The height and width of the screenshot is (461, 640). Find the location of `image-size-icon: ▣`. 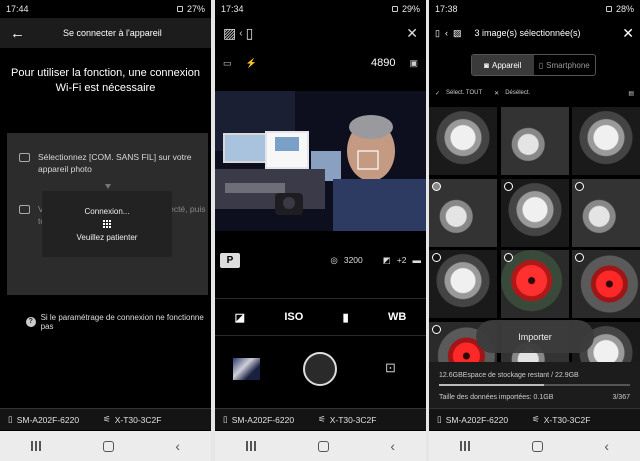

image-size-icon: ▣ is located at coordinates (413, 62).